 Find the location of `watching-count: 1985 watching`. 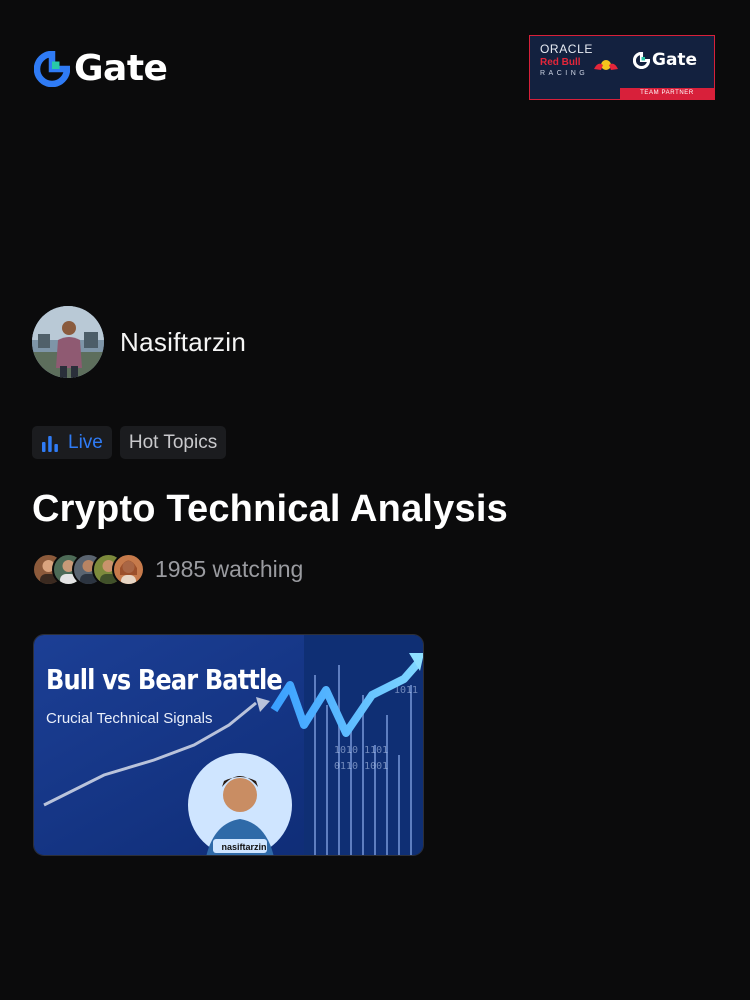

watching-count: 1985 watching is located at coordinates (229, 569).